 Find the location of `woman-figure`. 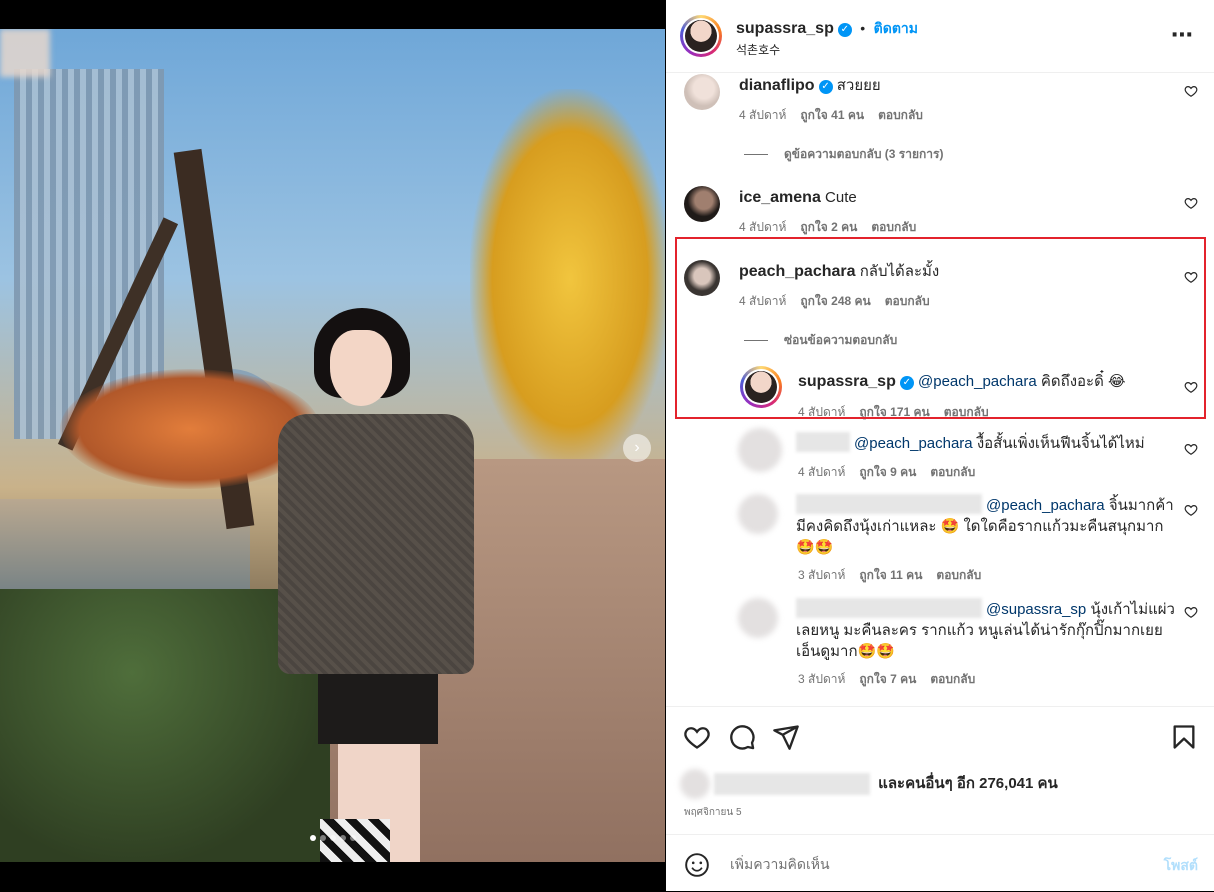

woman-figure is located at coordinates (375, 585).